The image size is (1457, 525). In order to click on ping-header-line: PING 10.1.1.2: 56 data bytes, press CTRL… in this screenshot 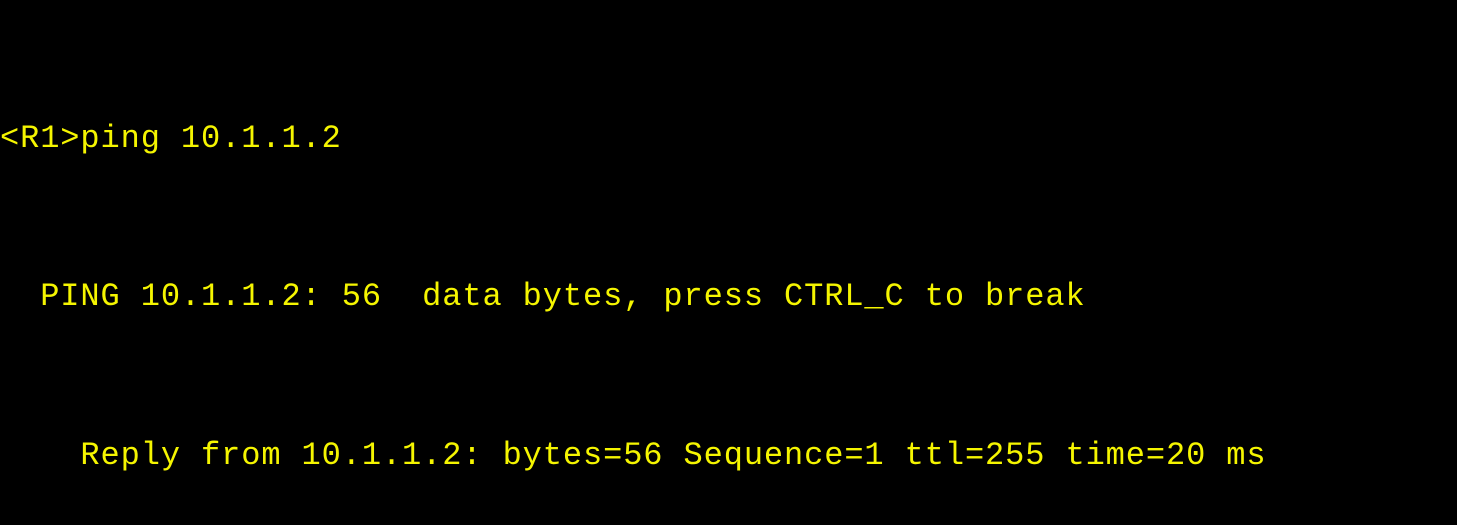, I will do `click(543, 297)`.